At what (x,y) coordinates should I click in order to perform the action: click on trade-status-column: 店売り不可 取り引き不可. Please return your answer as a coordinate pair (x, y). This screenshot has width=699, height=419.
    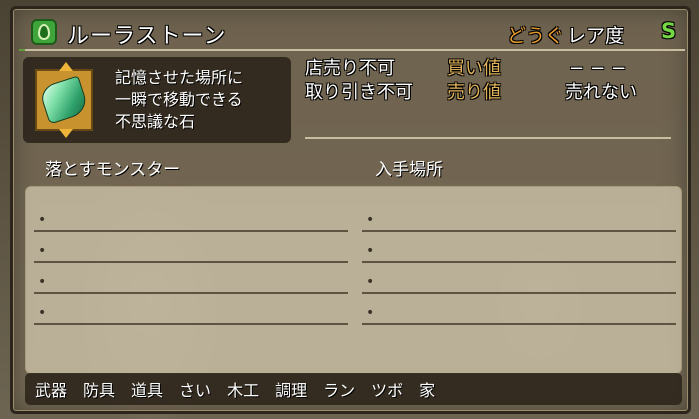
    Looking at the image, I should click on (359, 81).